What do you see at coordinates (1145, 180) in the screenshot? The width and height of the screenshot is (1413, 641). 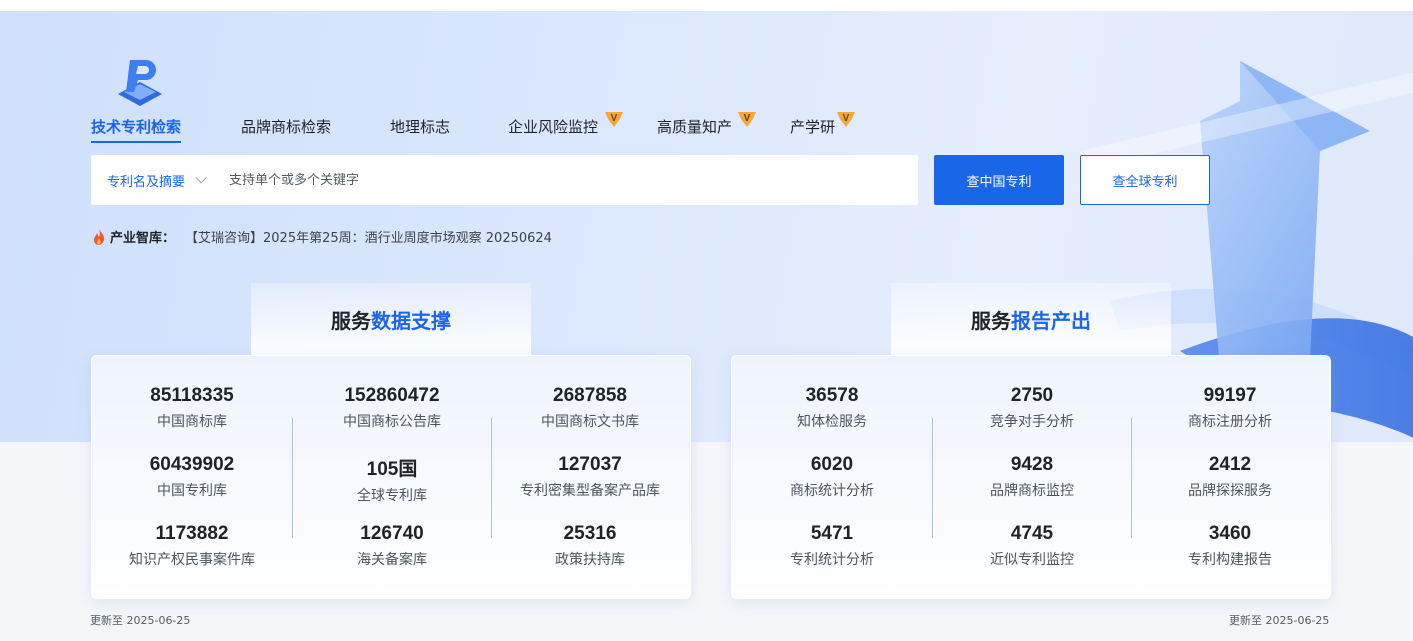 I see `search-global-patent-button: 查全球专利` at bounding box center [1145, 180].